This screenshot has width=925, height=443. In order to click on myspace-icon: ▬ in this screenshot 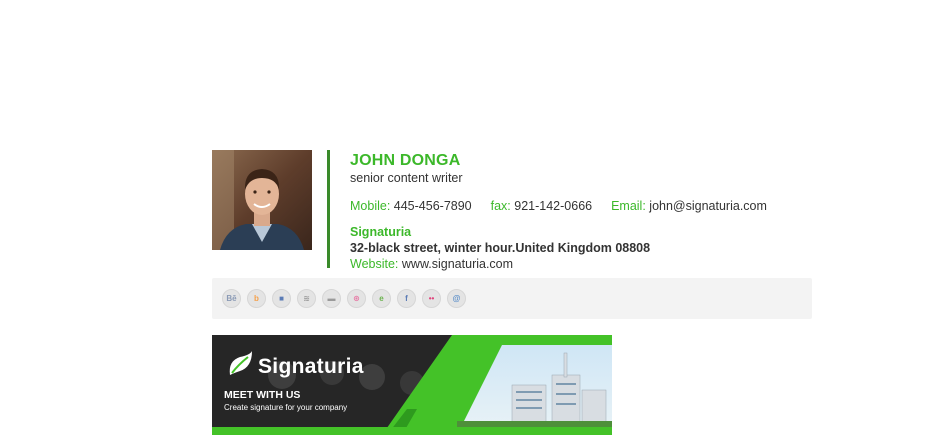, I will do `click(331, 298)`.